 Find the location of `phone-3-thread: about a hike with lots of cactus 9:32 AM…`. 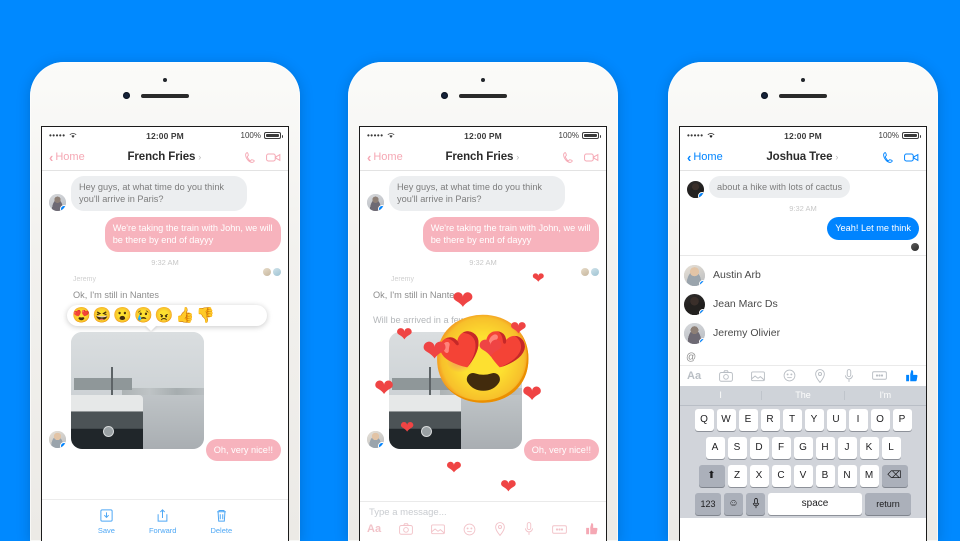

phone-3-thread: about a hike with lots of cactus 9:32 AM… is located at coordinates (803, 213).